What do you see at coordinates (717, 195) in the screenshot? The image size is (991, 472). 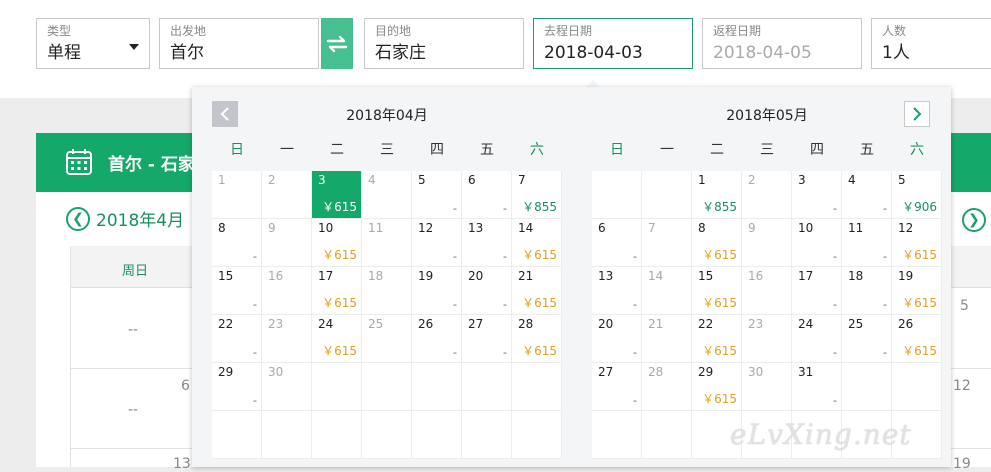 I see `day-cell: 1 ￥855` at bounding box center [717, 195].